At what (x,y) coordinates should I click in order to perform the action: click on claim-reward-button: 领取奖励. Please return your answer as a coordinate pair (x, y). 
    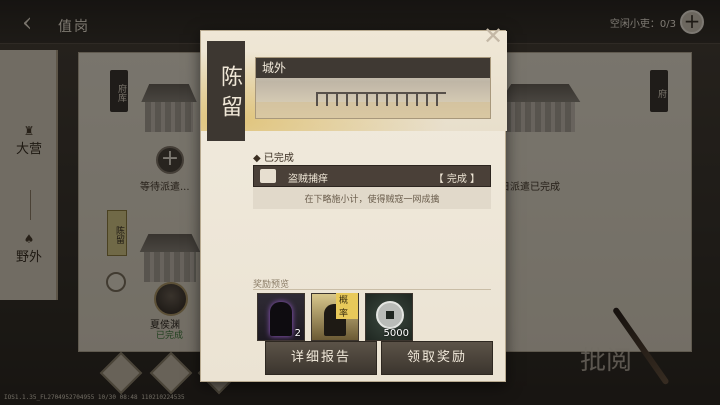
    Looking at the image, I should click on (437, 358).